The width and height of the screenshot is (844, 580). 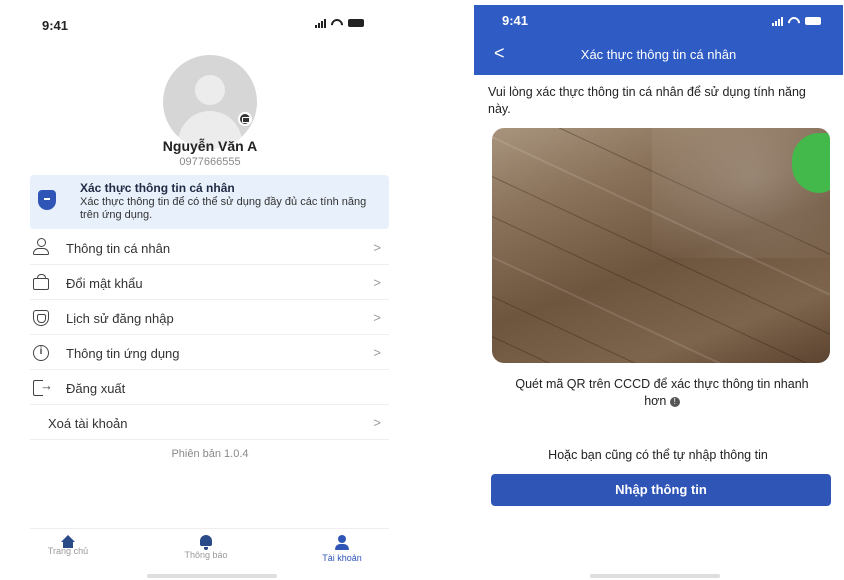 I want to click on user-icon, so click(x=41, y=246).